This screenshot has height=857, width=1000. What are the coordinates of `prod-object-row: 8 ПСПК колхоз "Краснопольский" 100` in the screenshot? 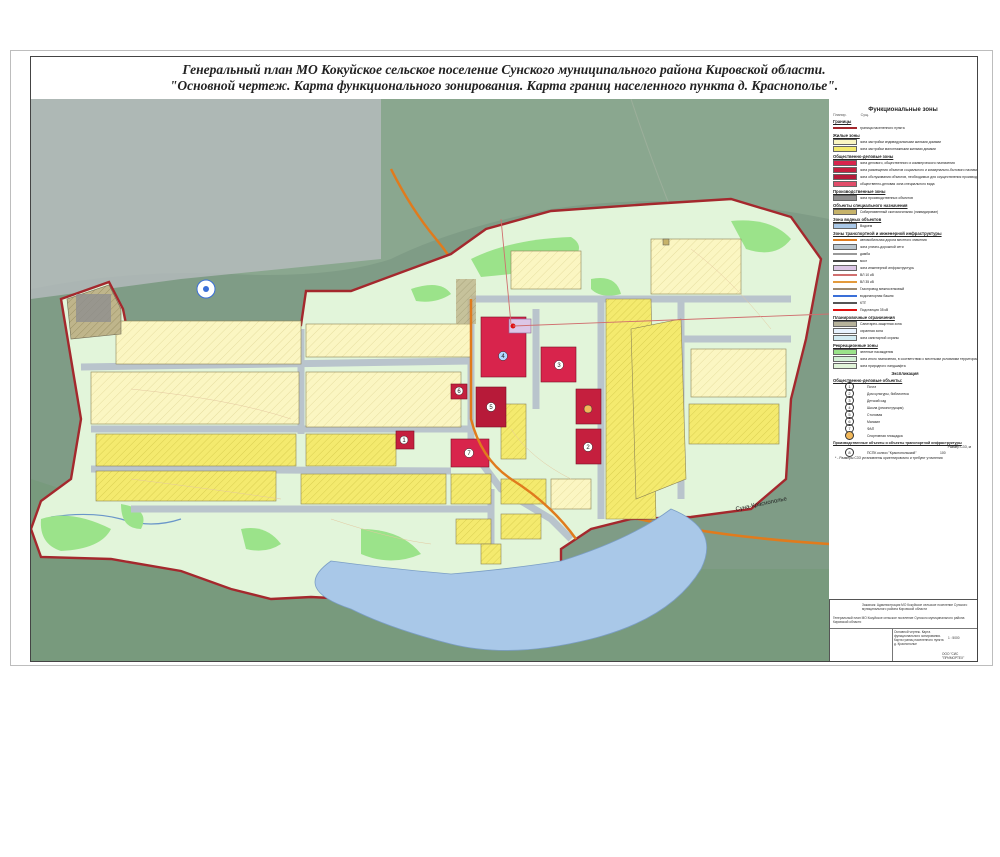 It's located at (905, 452).